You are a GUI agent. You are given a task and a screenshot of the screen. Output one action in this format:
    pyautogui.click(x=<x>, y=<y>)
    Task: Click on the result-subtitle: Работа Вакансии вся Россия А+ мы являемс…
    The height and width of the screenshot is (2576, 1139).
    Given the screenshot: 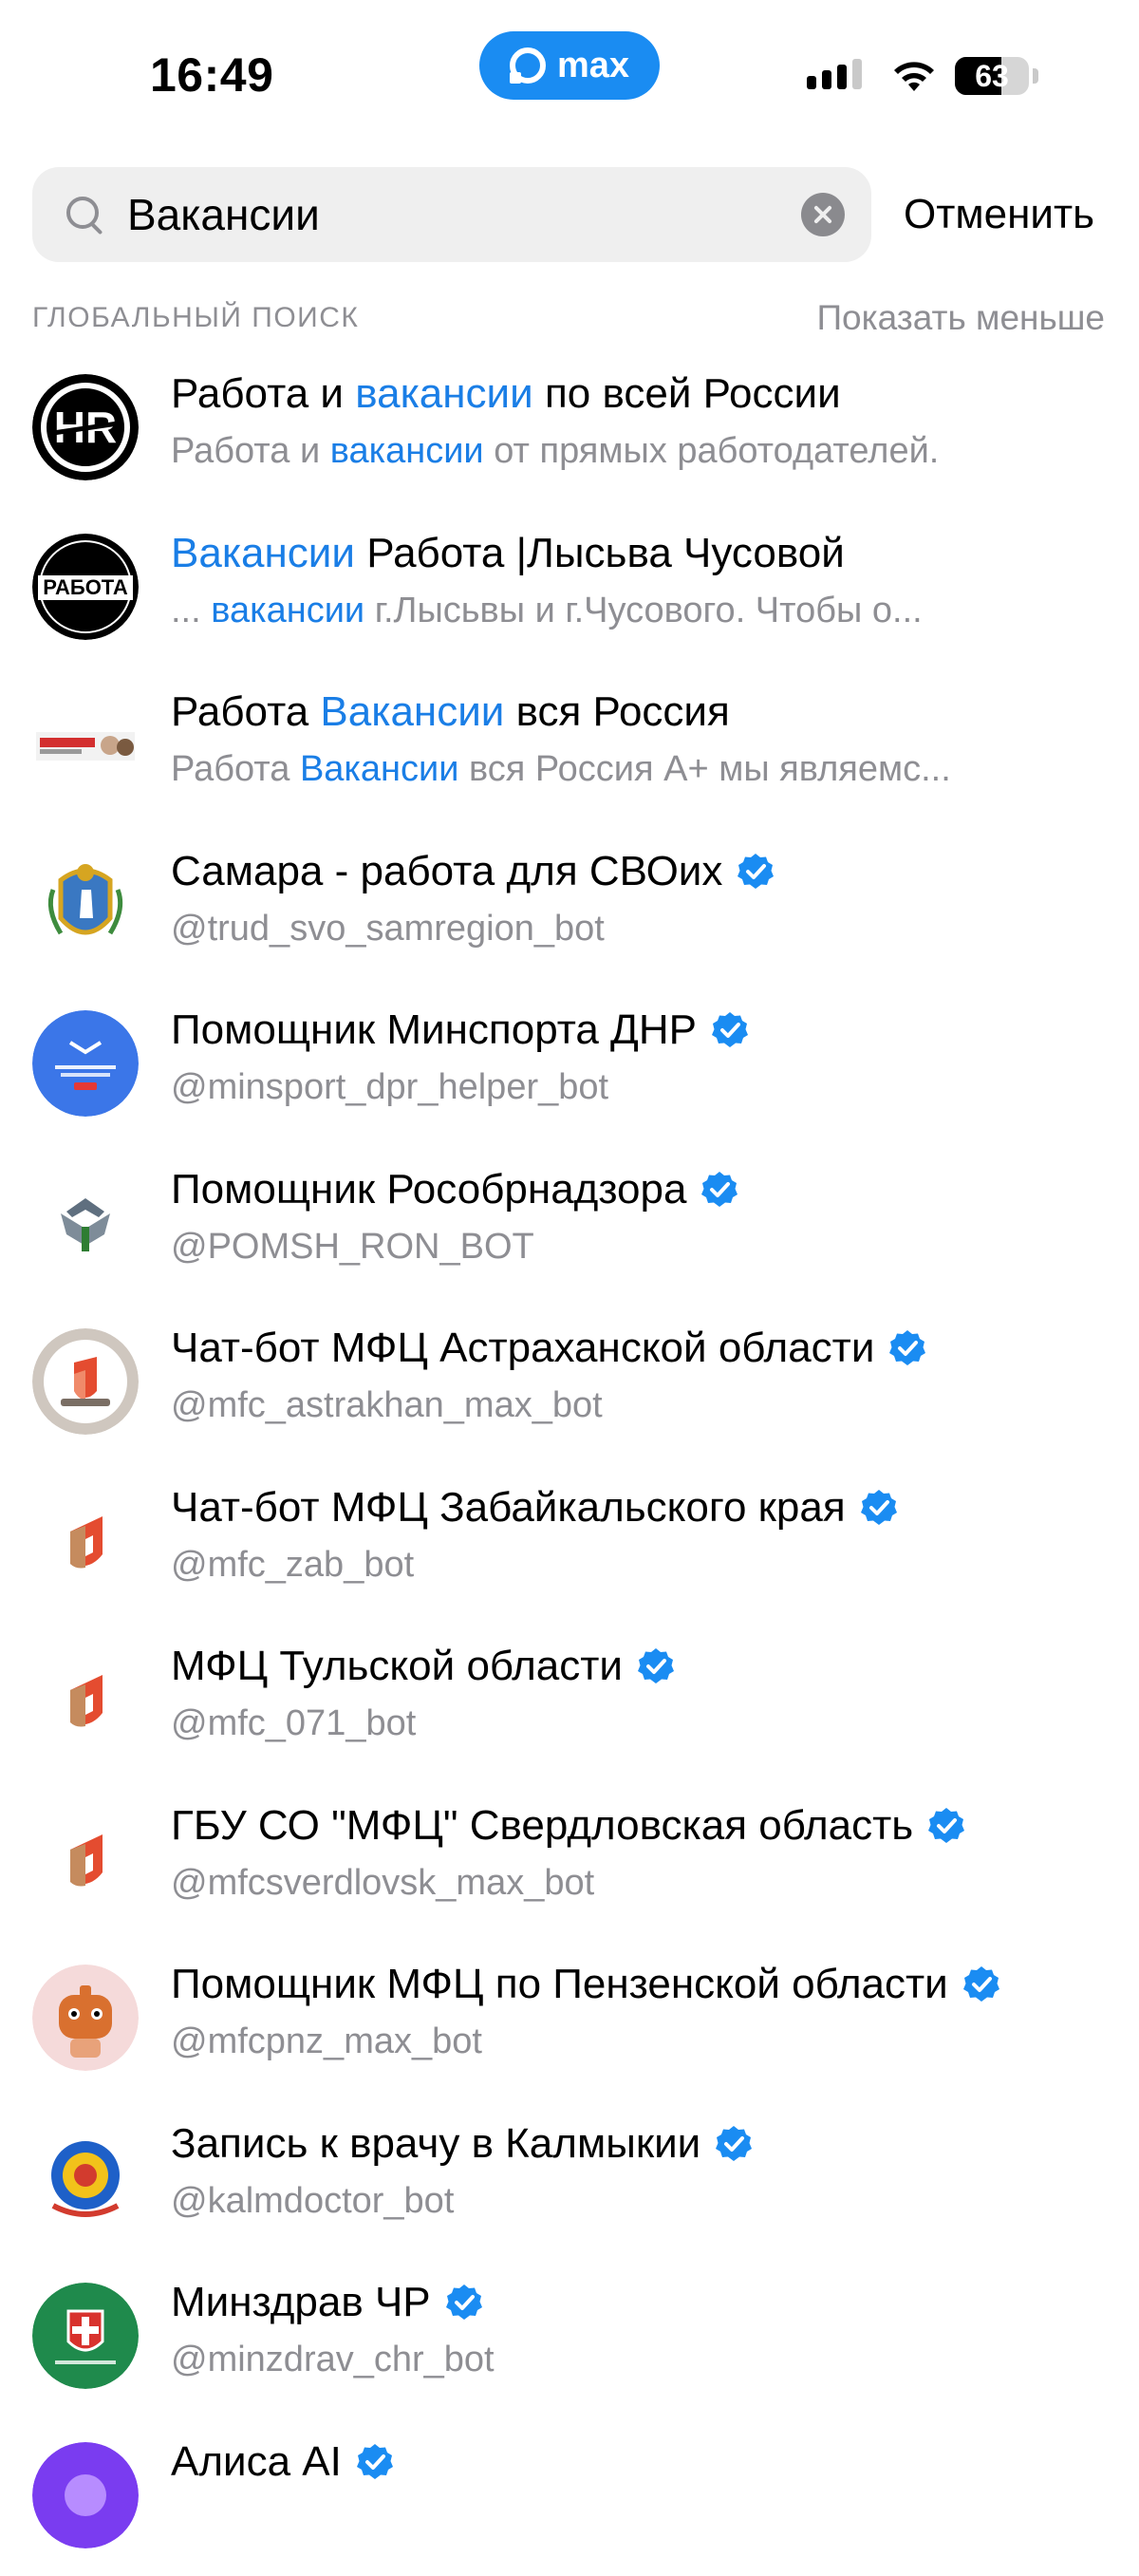 What is the action you would take?
    pyautogui.click(x=561, y=769)
    